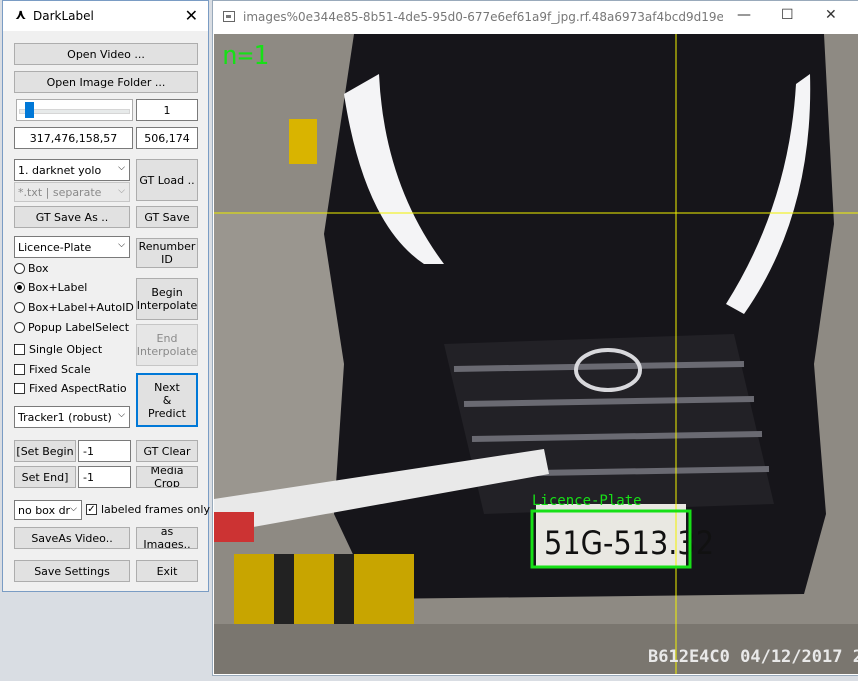 Image resolution: width=858 pixels, height=681 pixels. I want to click on frame-slider, so click(74, 110).